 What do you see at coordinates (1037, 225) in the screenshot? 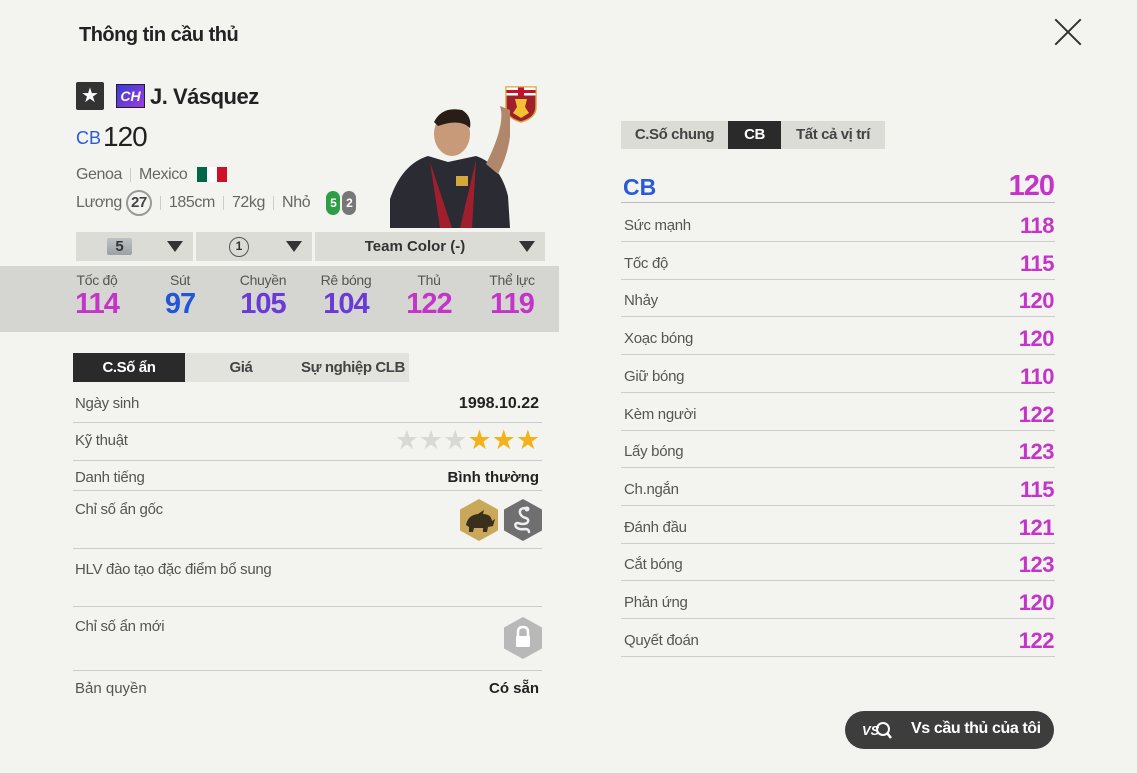
I see `detail-stat-value: 118` at bounding box center [1037, 225].